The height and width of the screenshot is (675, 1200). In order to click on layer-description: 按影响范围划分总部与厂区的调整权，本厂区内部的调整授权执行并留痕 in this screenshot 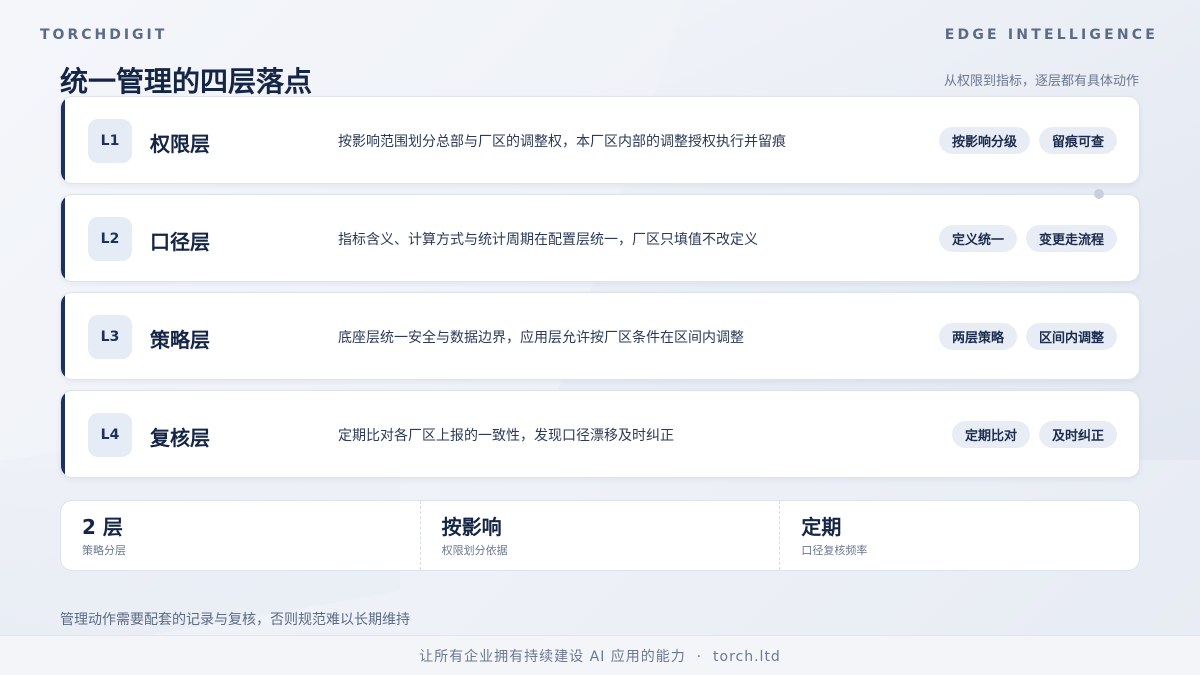, I will do `click(562, 142)`.